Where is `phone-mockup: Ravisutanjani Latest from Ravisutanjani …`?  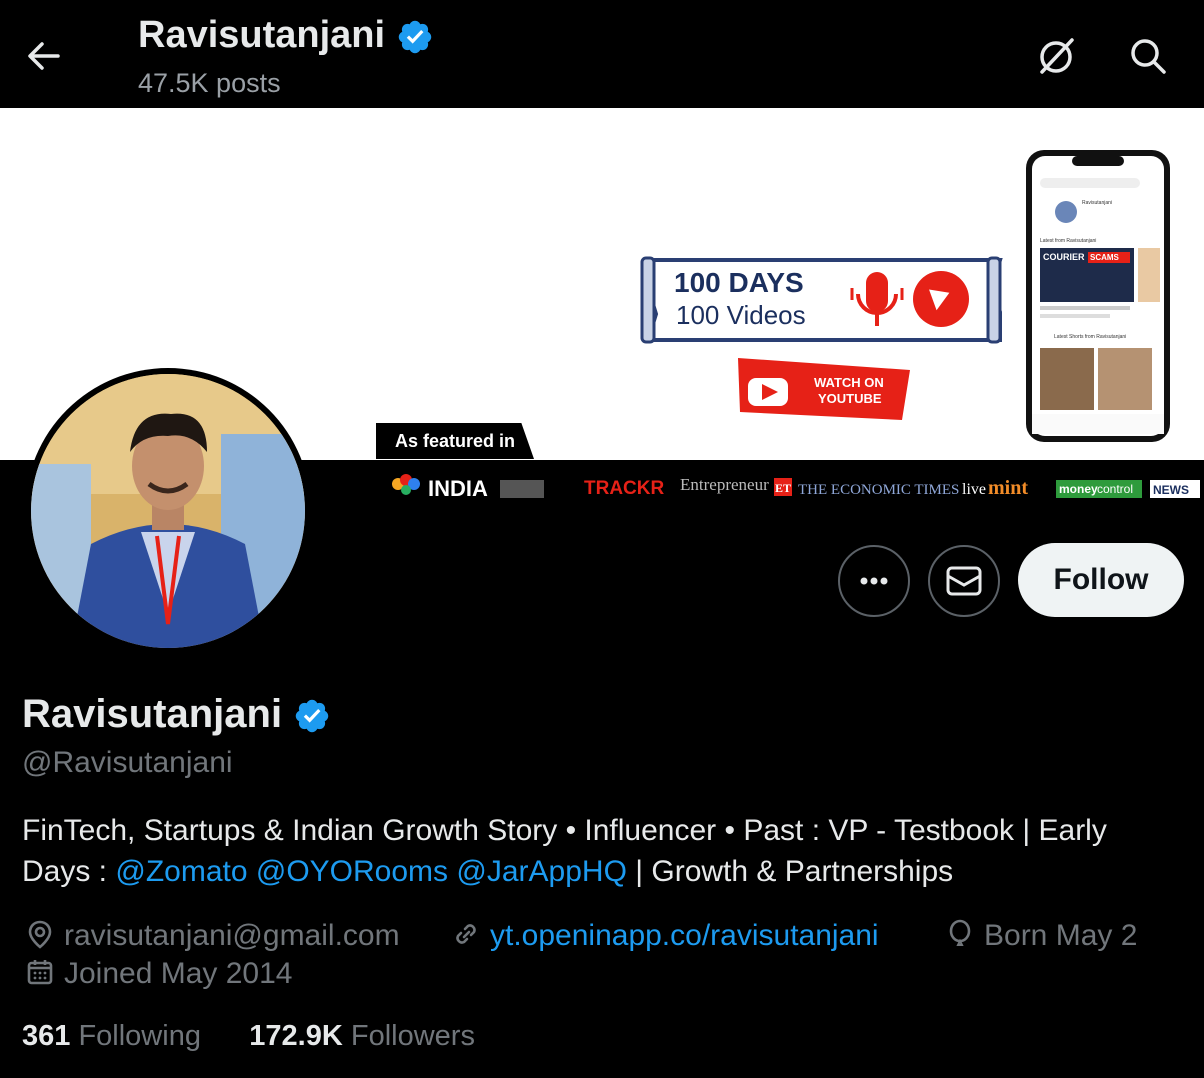
phone-mockup: Ravisutanjani Latest from Ravisutanjani … is located at coordinates (1098, 296).